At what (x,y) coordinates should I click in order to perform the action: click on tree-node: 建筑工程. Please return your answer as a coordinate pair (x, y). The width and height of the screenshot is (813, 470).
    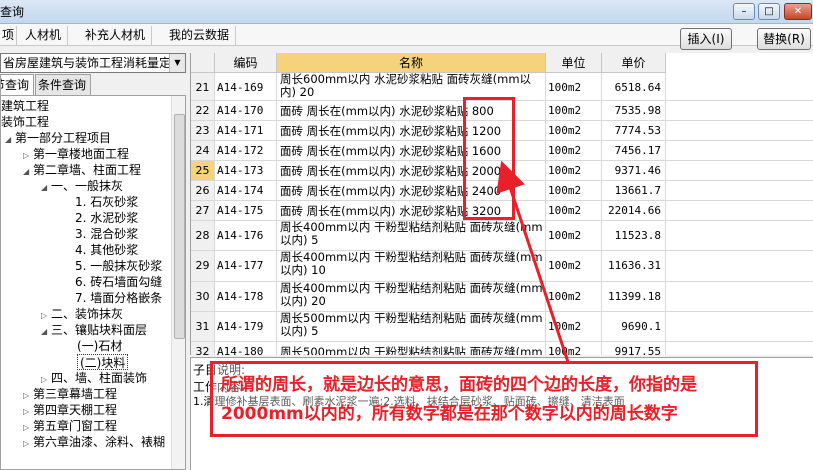
    Looking at the image, I should click on (25, 106).